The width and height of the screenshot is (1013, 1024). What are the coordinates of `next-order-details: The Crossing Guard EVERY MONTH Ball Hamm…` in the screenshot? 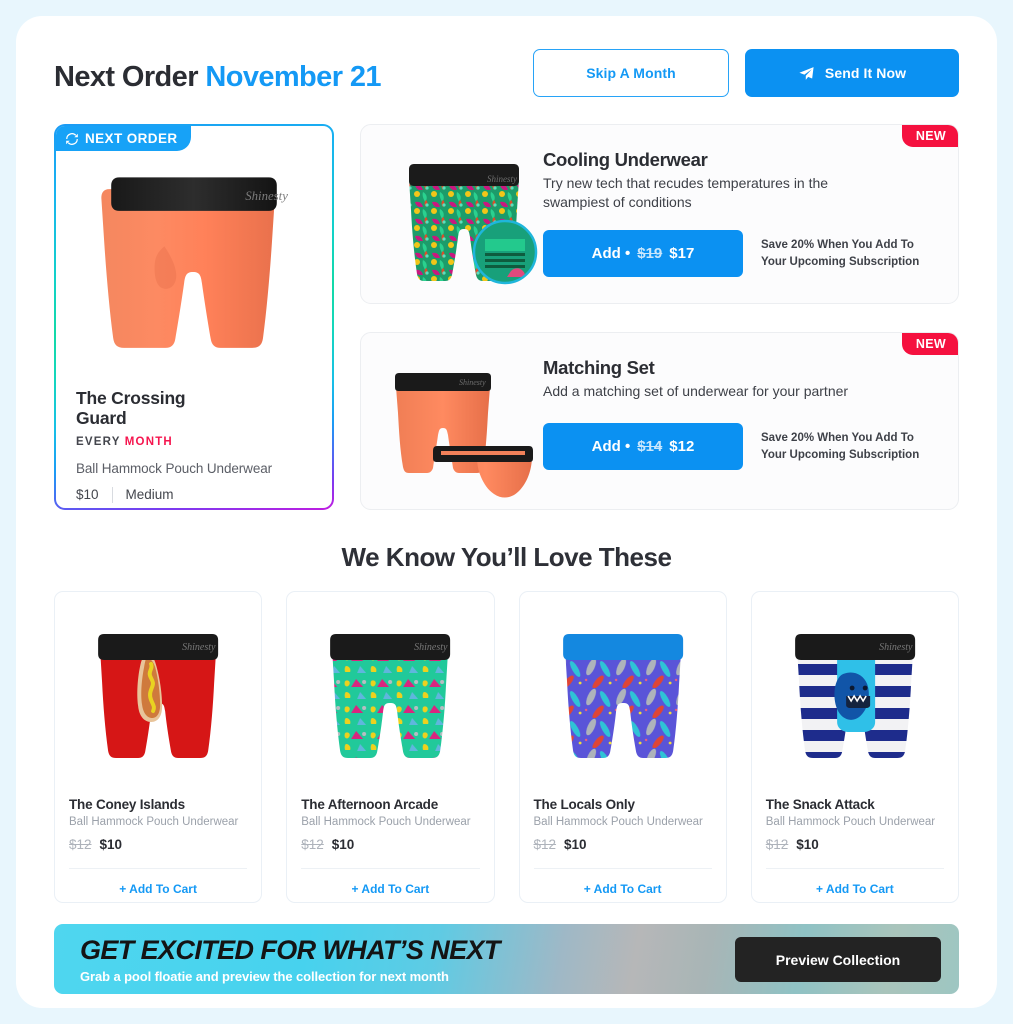 It's located at (197, 445).